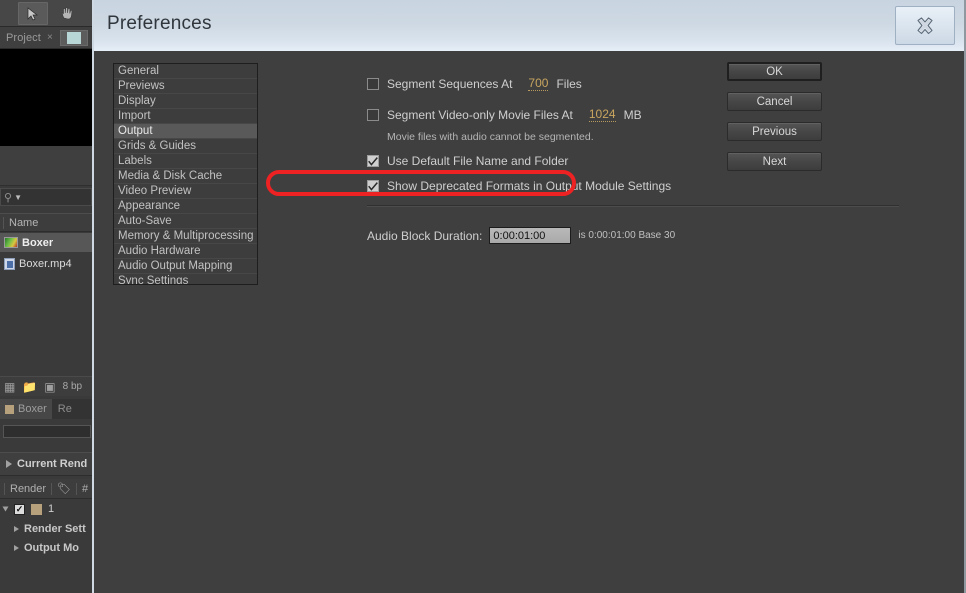 The height and width of the screenshot is (593, 966). I want to click on use-default-file-name-row: Use Default File Name and Folder, so click(467, 161).